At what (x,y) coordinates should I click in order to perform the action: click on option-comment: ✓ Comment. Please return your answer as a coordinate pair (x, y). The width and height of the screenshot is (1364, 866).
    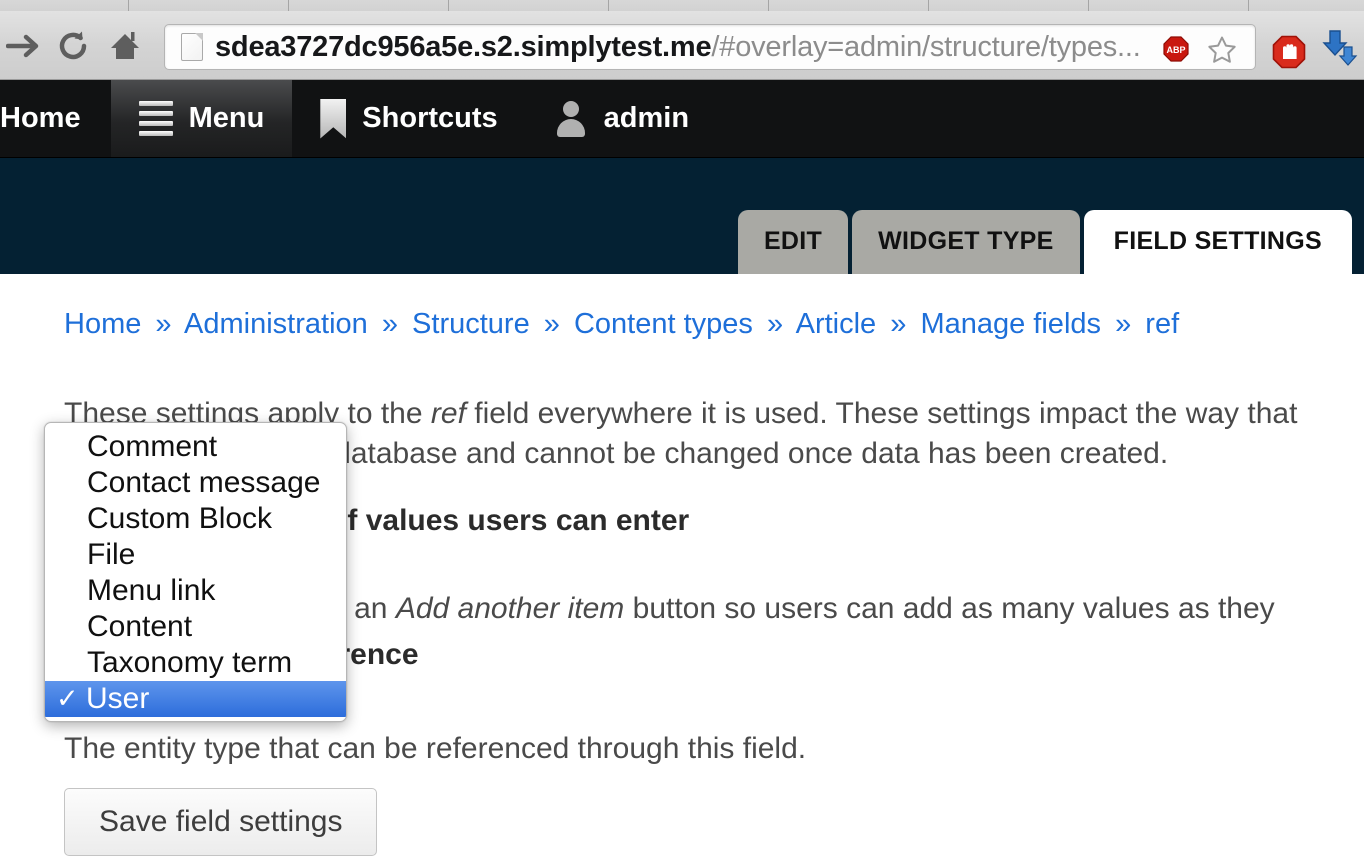
    Looking at the image, I should click on (195, 447).